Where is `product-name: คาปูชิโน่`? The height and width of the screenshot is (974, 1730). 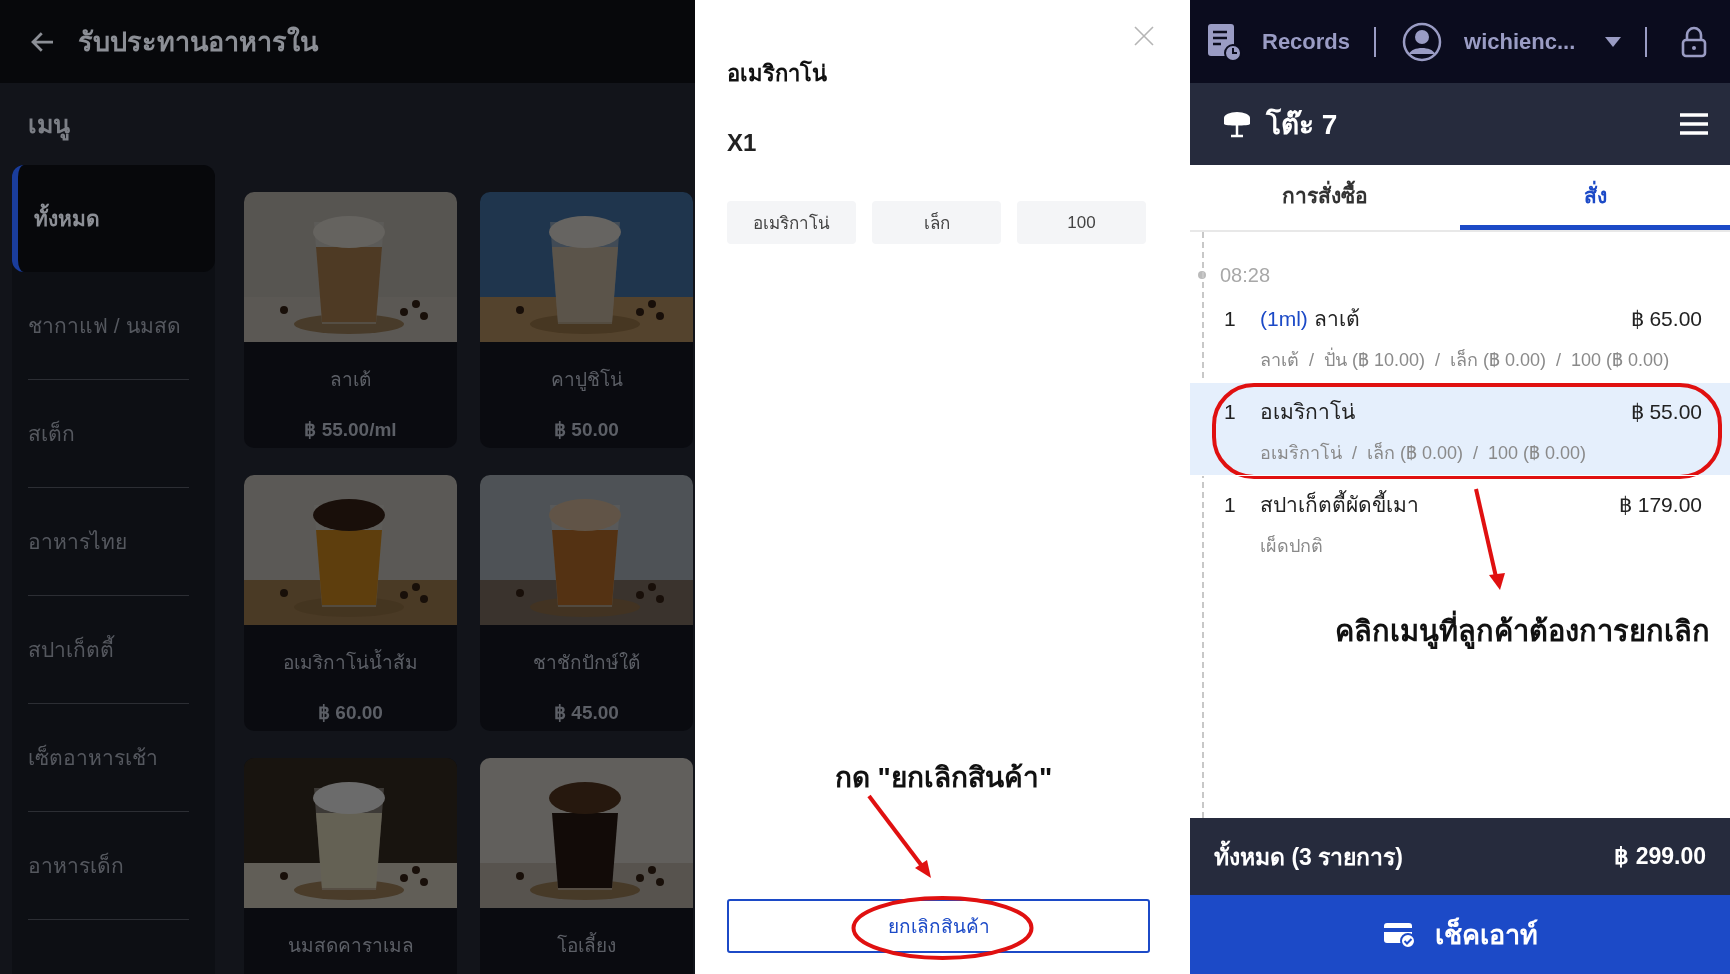 product-name: คาปูชิโน่ is located at coordinates (586, 380).